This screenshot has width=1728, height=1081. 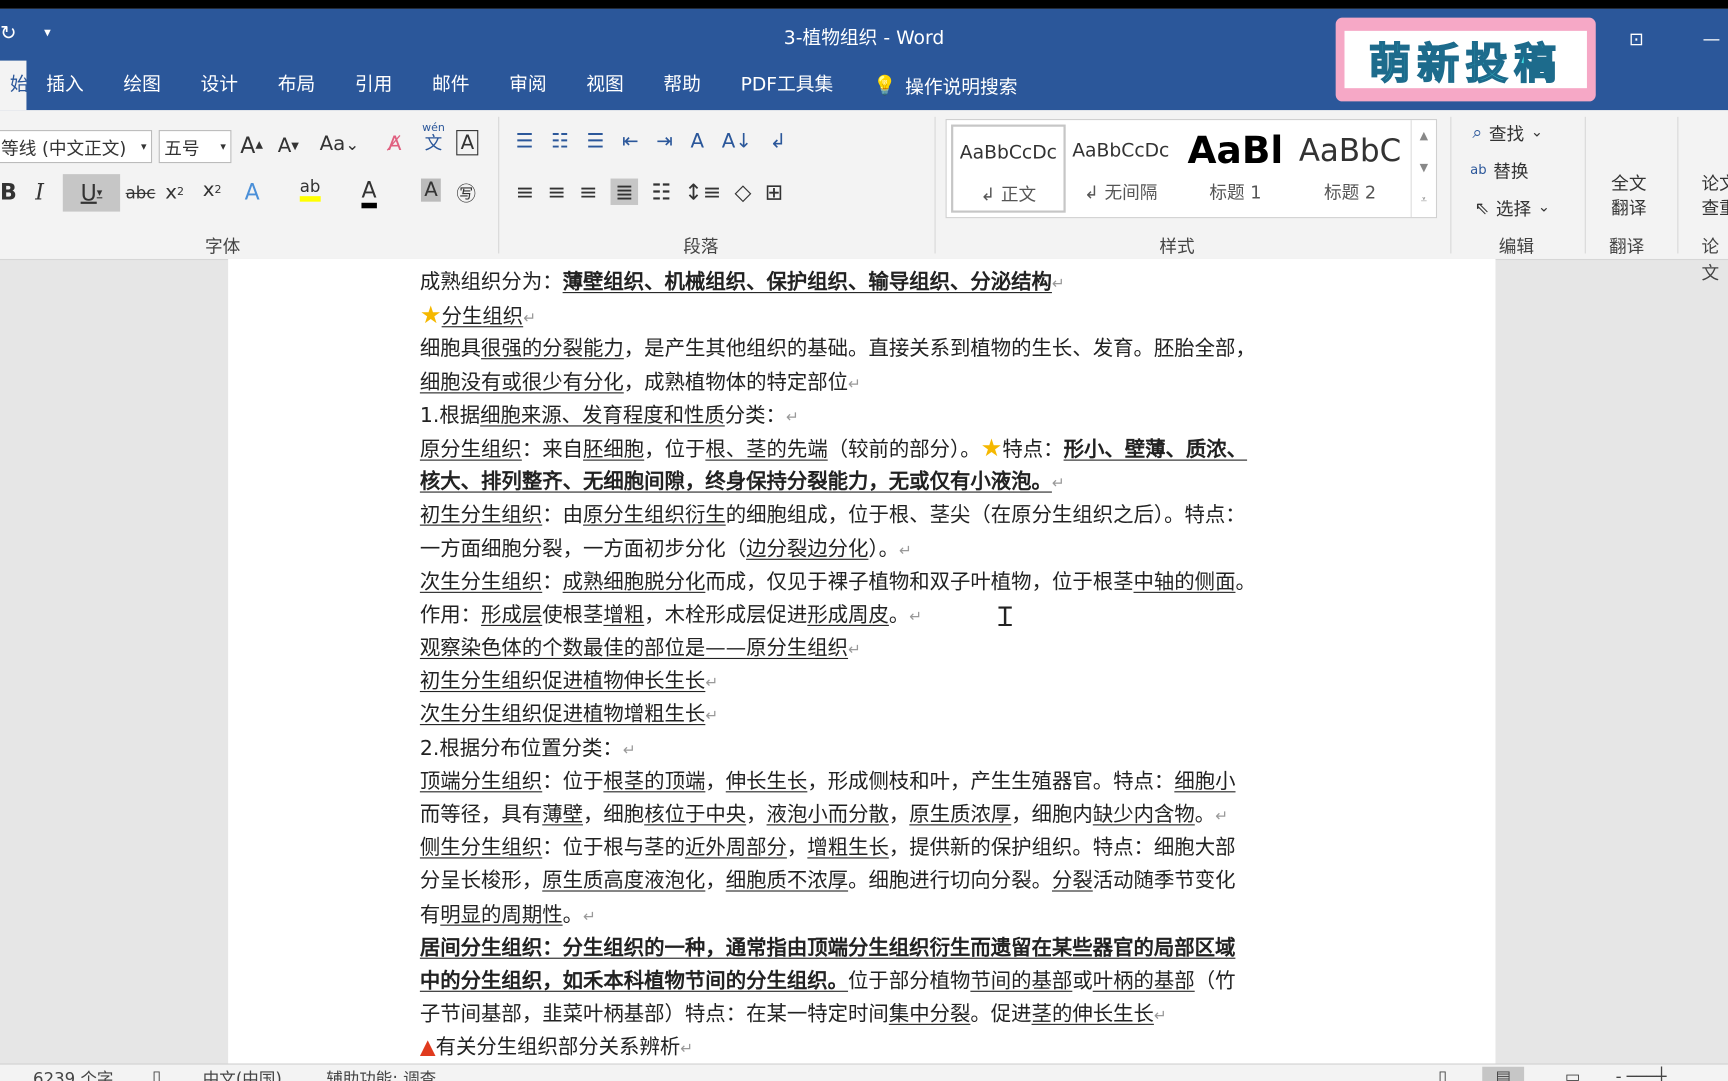 What do you see at coordinates (141, 193) in the screenshot?
I see `strikethrough-button: abc` at bounding box center [141, 193].